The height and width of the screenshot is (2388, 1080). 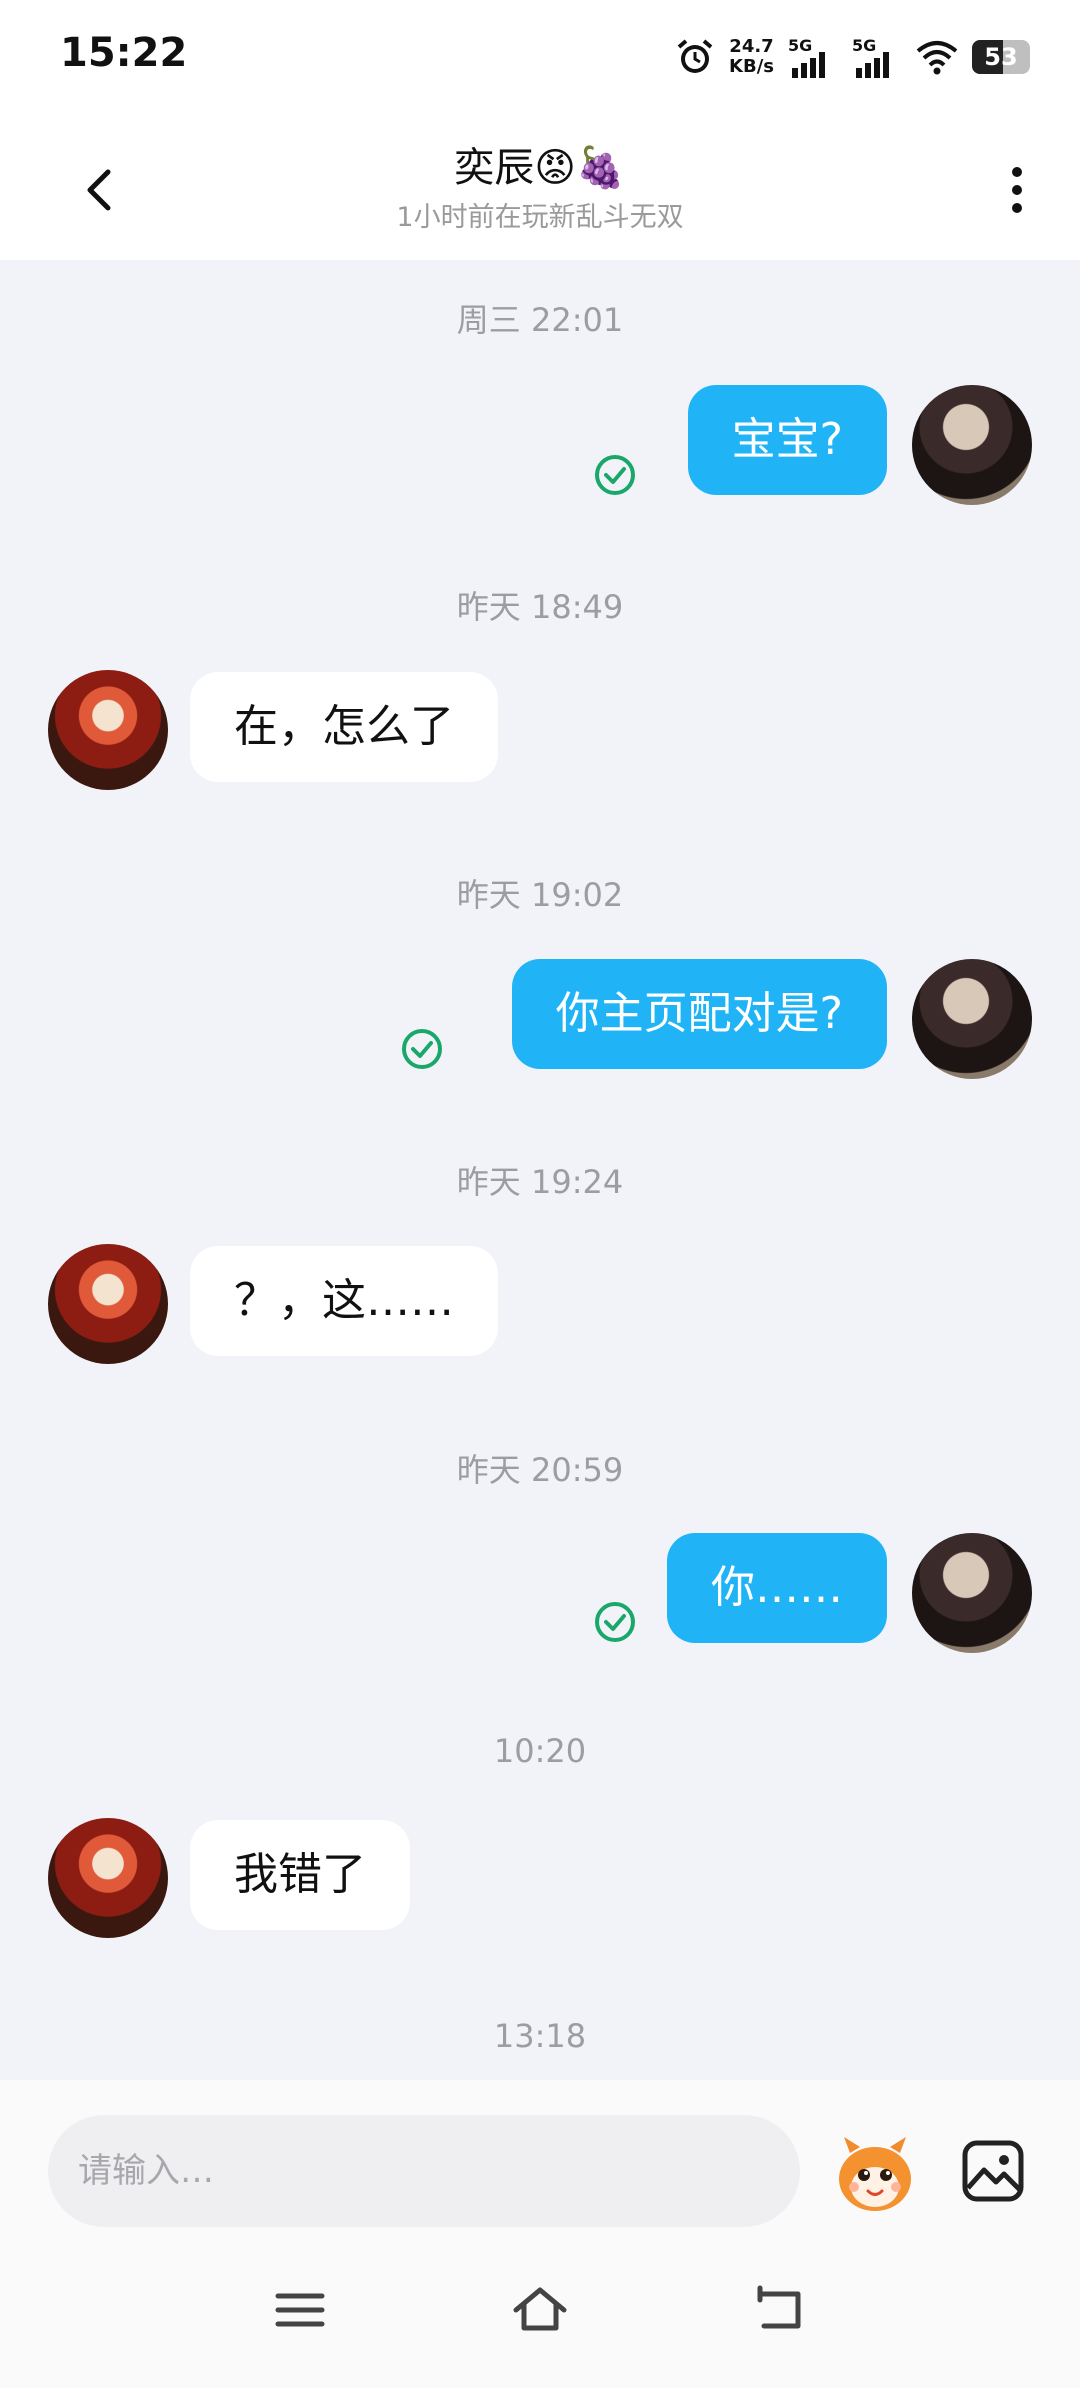 I want to click on signal-sim2-icon: 5G, so click(x=877, y=57).